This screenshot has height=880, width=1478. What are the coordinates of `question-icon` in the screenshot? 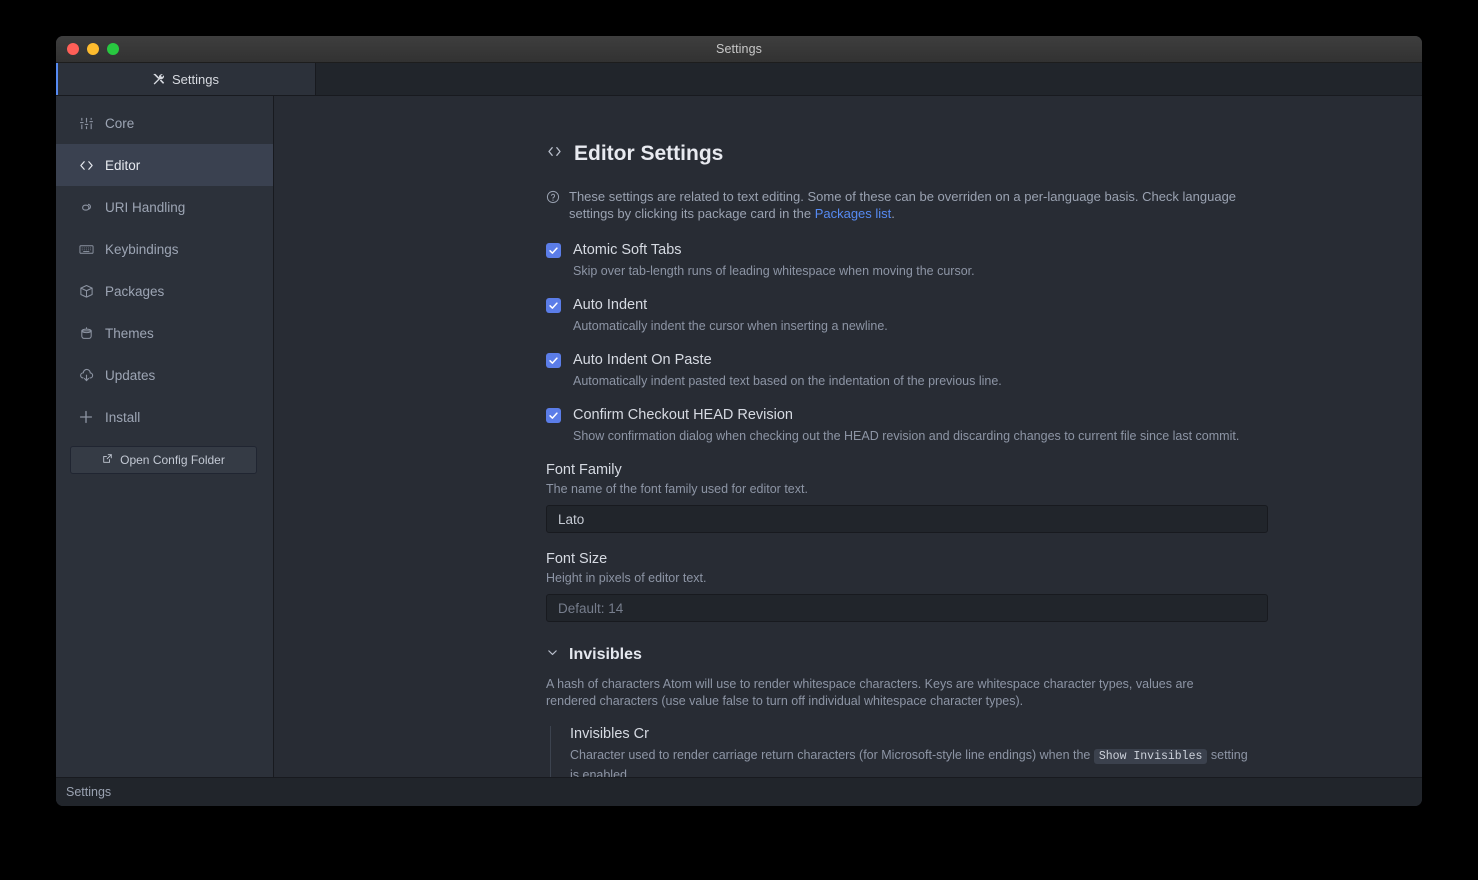 It's located at (553, 205).